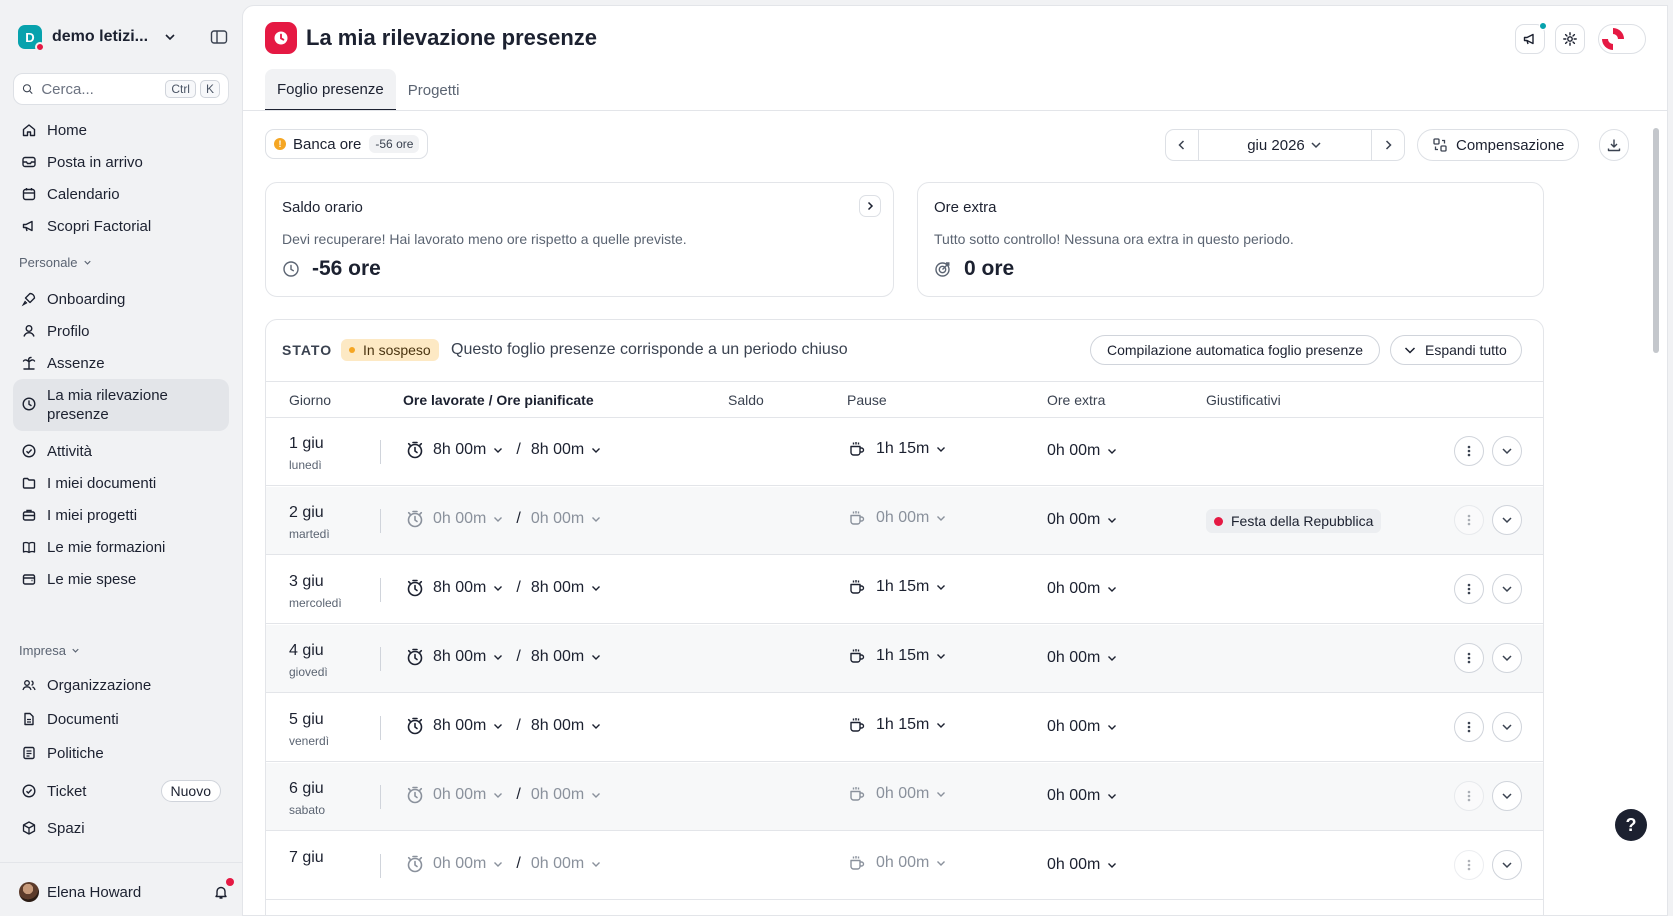 The height and width of the screenshot is (916, 1673). I want to click on table-row: 4 giu giovedì 8h 00m / 8h 00m 1h 15m 0h 00m, so click(904, 659).